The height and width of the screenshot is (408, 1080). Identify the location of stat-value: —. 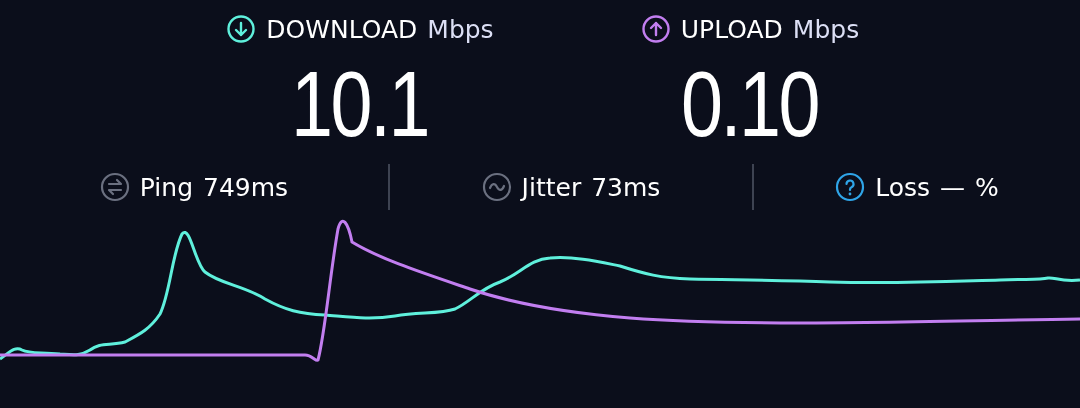
(953, 187).